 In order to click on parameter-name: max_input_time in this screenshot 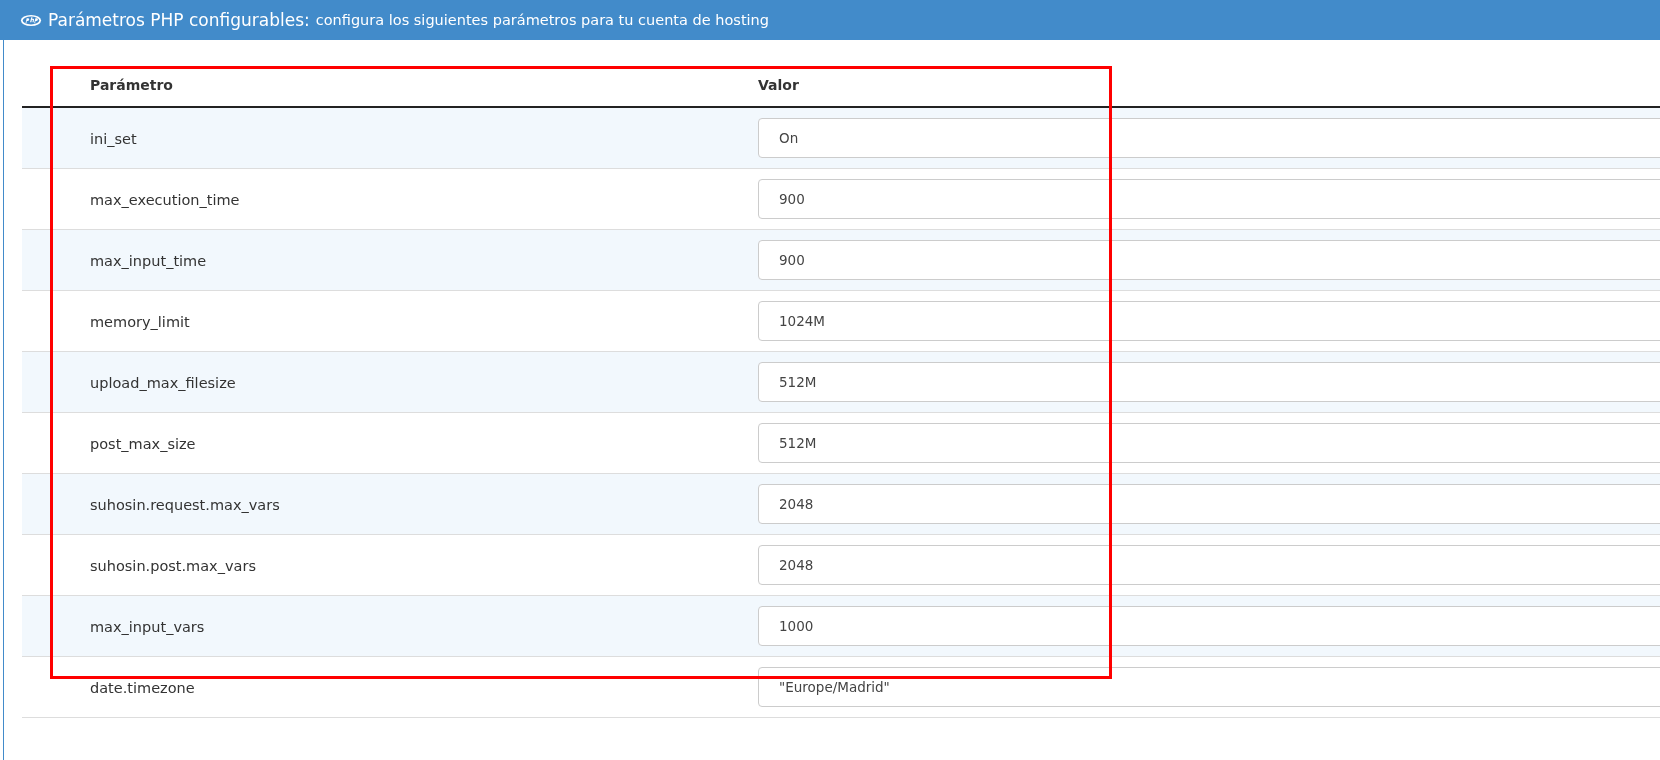, I will do `click(148, 260)`.